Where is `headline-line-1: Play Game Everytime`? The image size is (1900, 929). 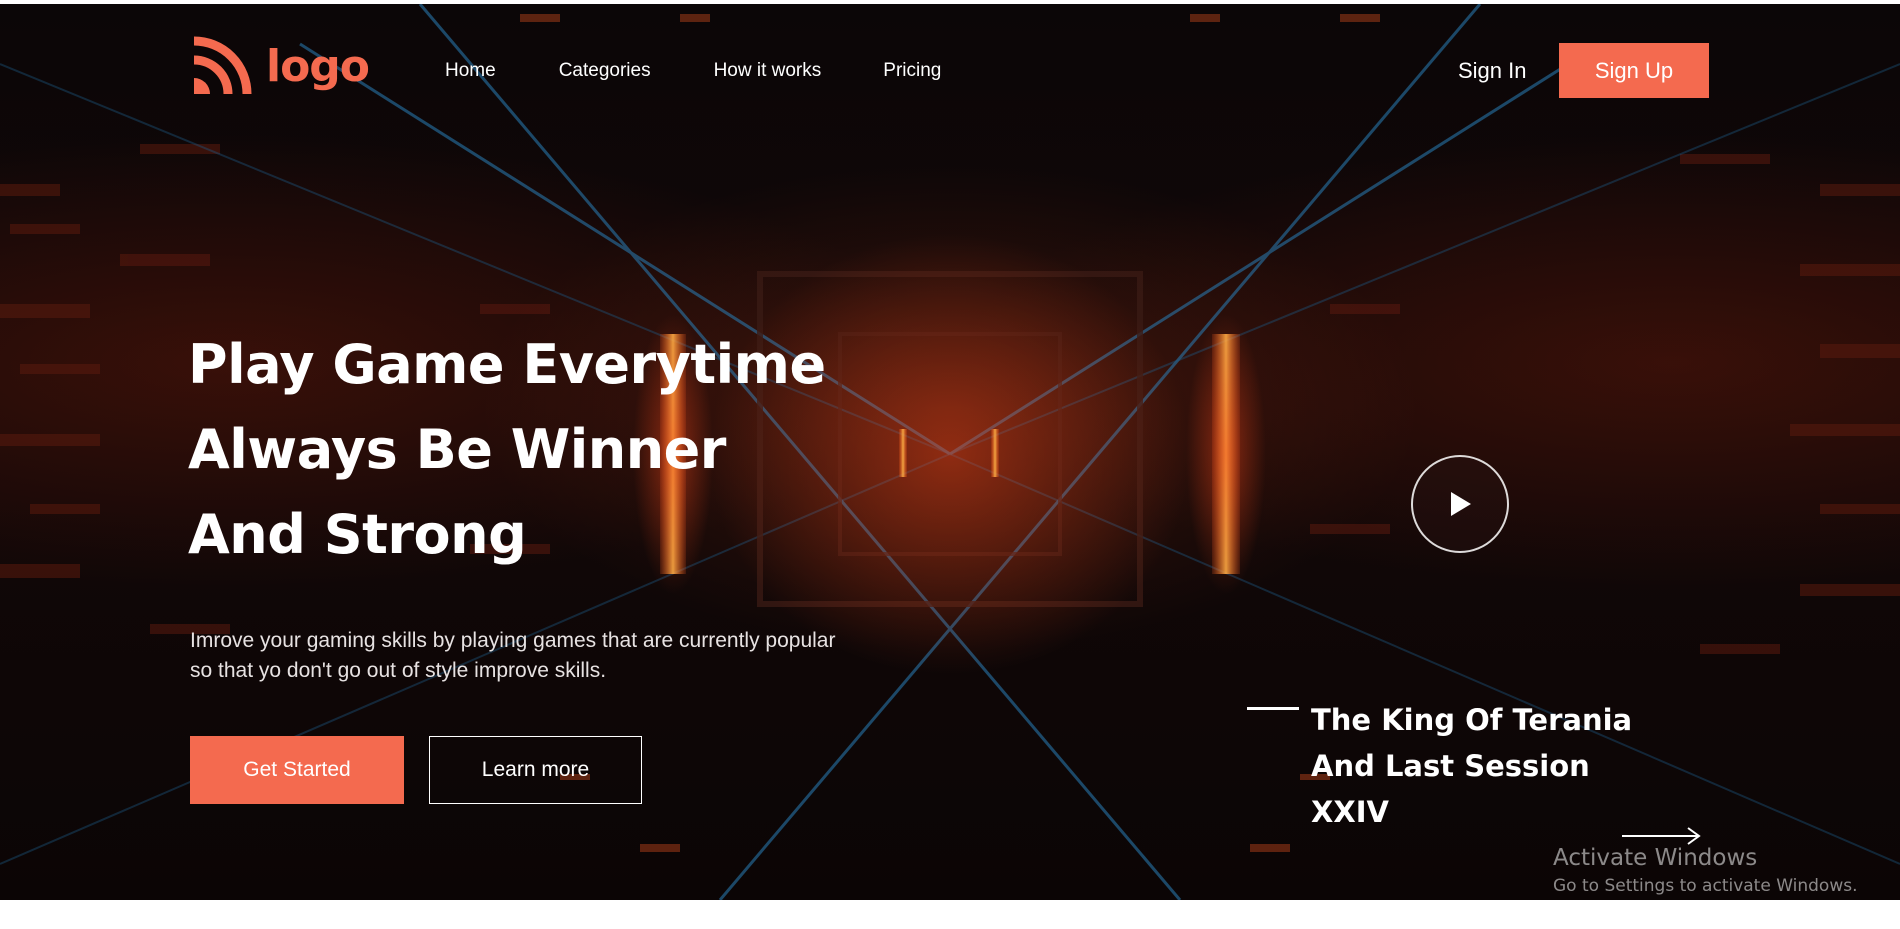 headline-line-1: Play Game Everytime is located at coordinates (507, 364).